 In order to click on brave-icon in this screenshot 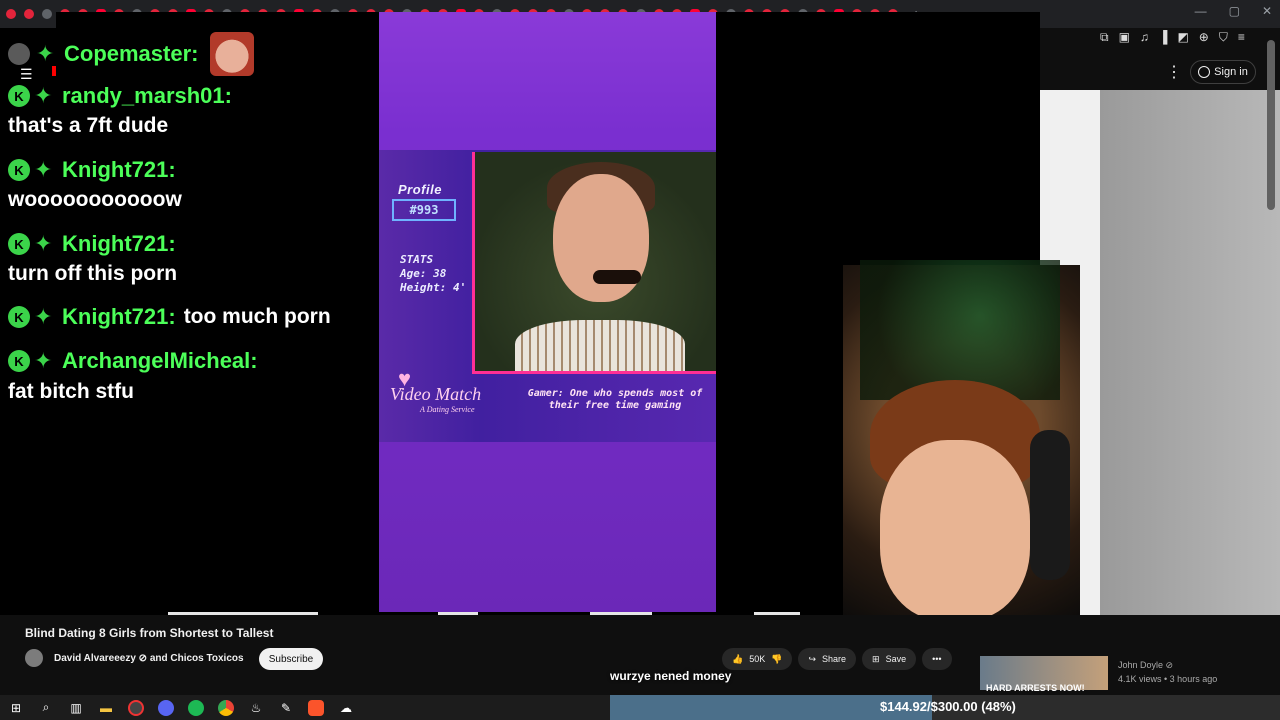, I will do `click(316, 707)`.